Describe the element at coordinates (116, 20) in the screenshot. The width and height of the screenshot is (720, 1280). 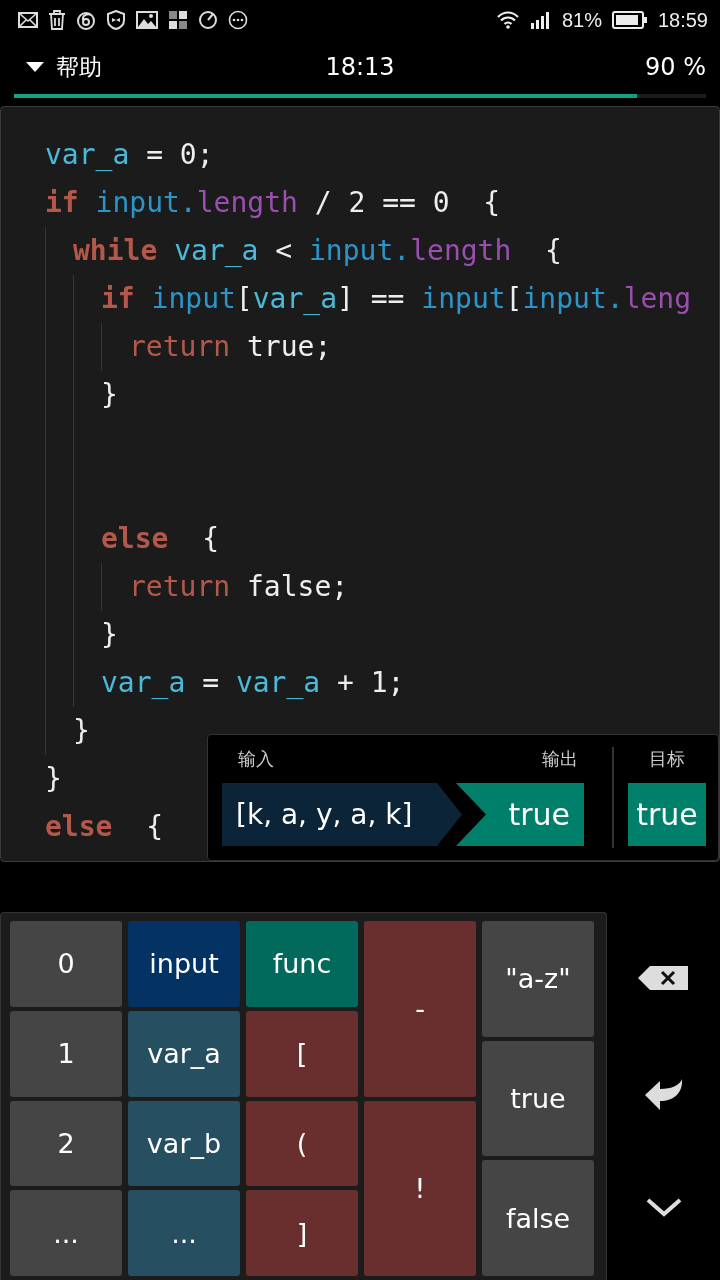
I see `shield-icon` at that location.